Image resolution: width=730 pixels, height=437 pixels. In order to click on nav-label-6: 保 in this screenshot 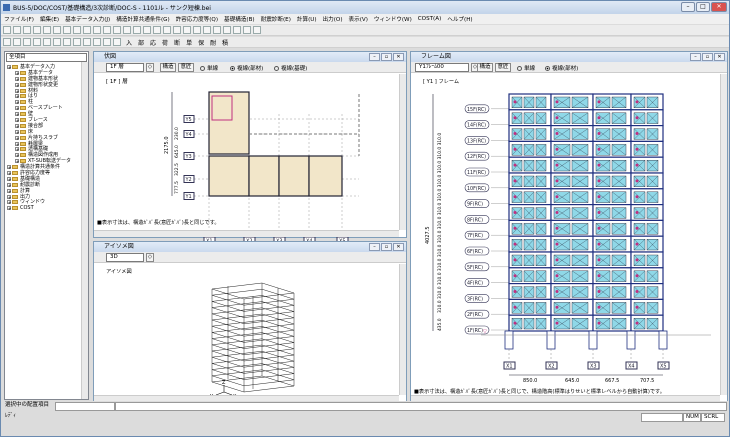, I will do `click(201, 42)`.